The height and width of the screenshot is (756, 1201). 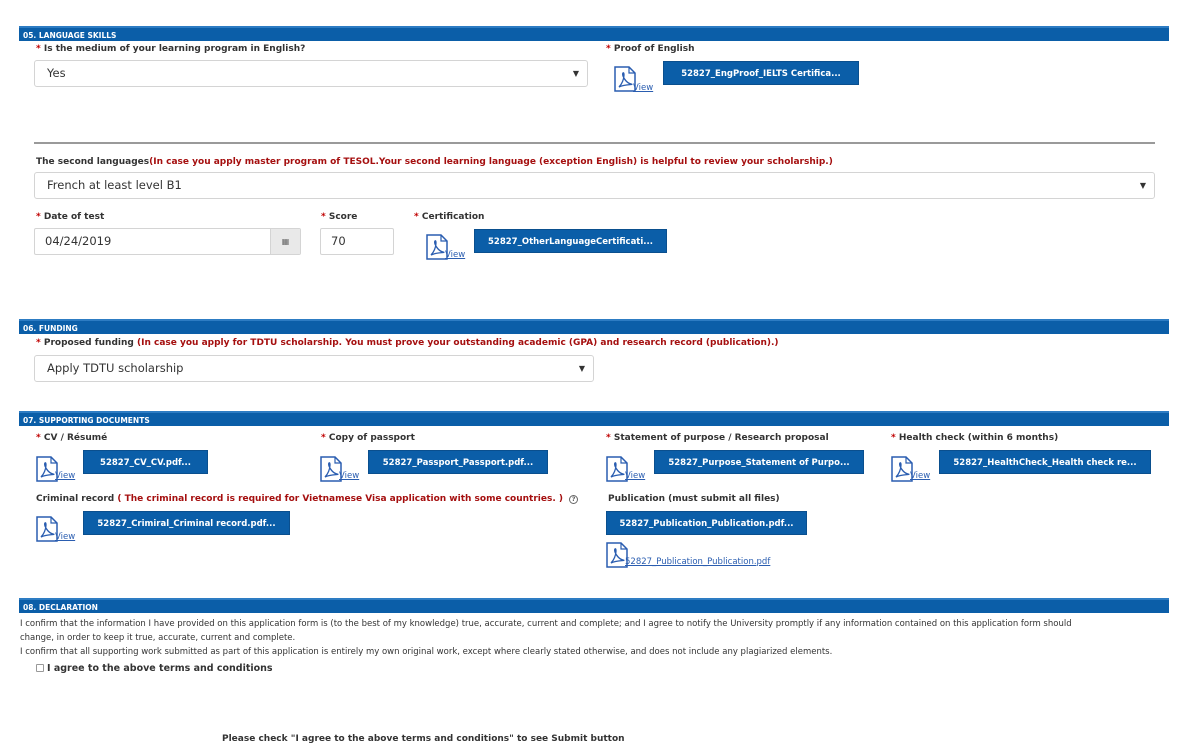 I want to click on help-icon: ?, so click(x=574, y=499).